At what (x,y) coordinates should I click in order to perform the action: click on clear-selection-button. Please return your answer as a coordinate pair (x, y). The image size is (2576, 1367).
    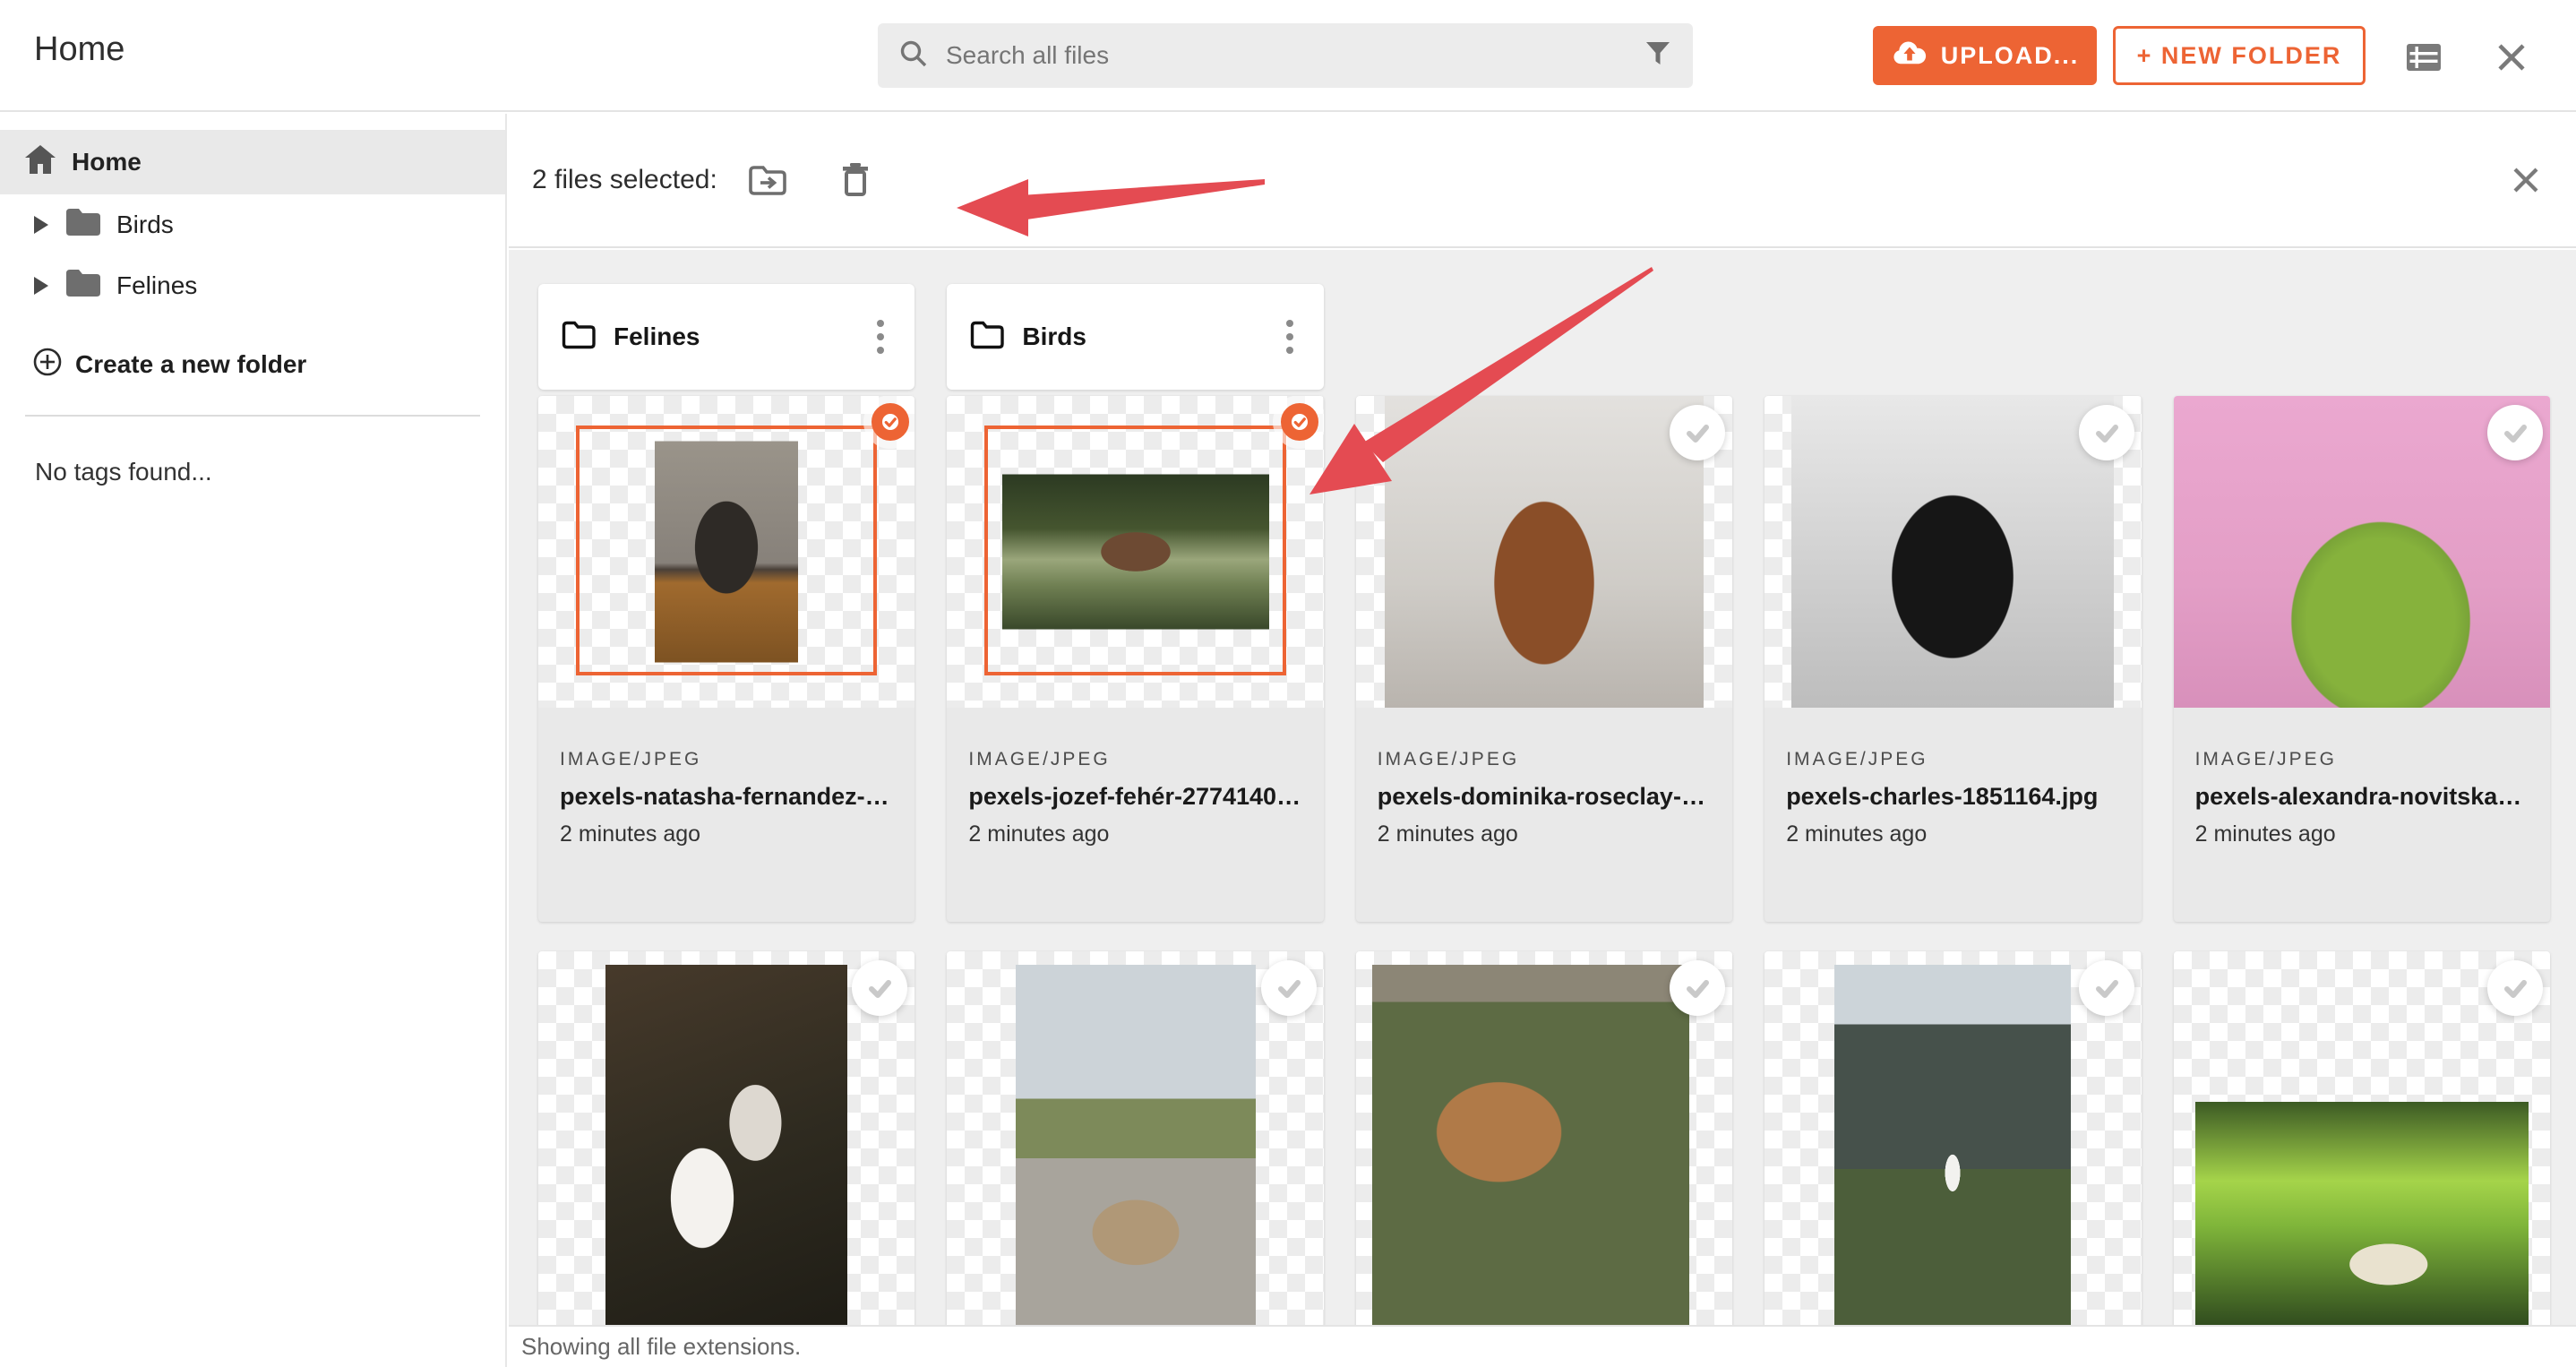
    Looking at the image, I should click on (2526, 180).